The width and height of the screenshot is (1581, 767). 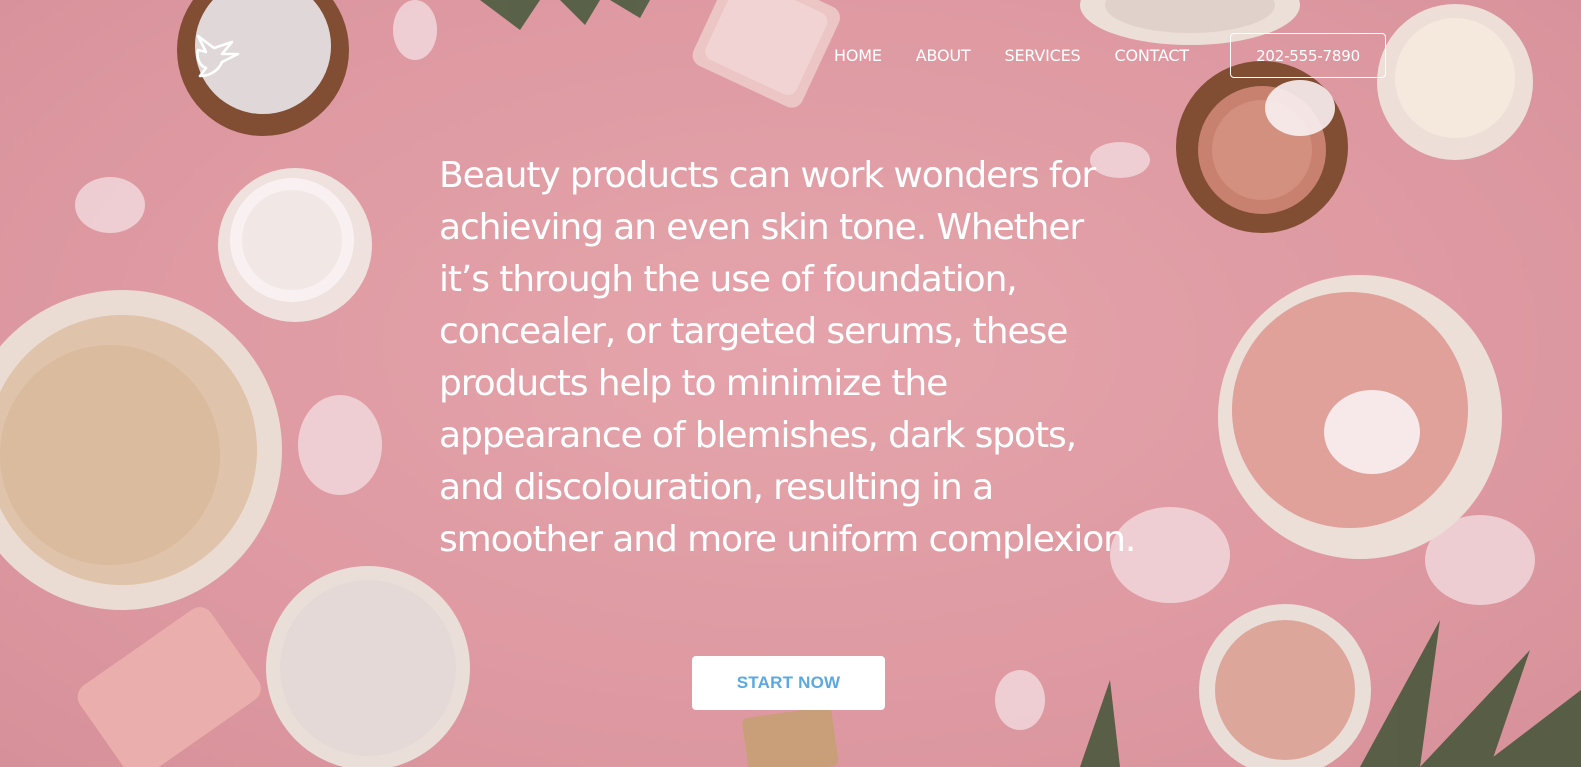 What do you see at coordinates (217, 56) in the screenshot?
I see `bird-logo-icon` at bounding box center [217, 56].